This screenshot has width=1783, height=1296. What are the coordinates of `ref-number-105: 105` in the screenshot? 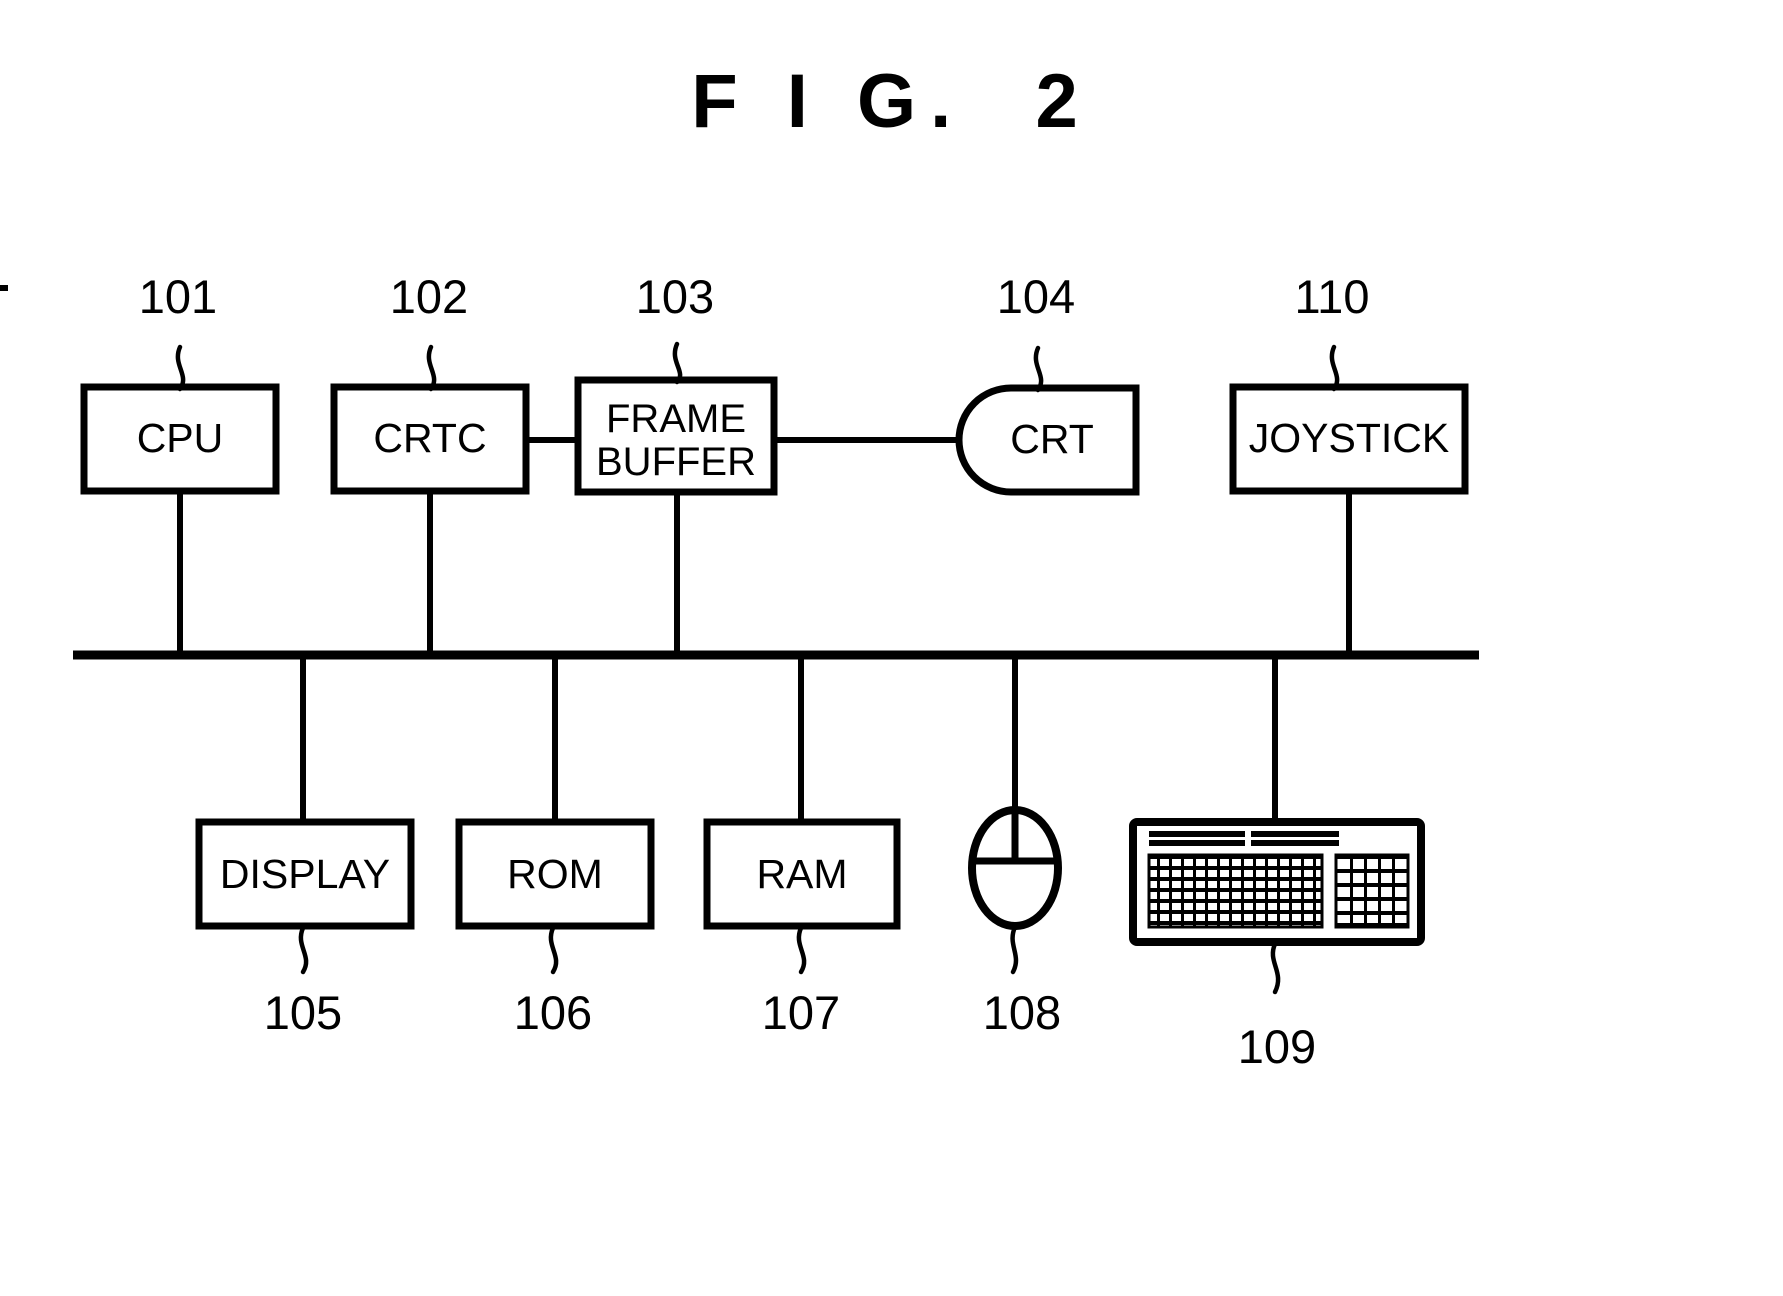 It's located at (303, 1012).